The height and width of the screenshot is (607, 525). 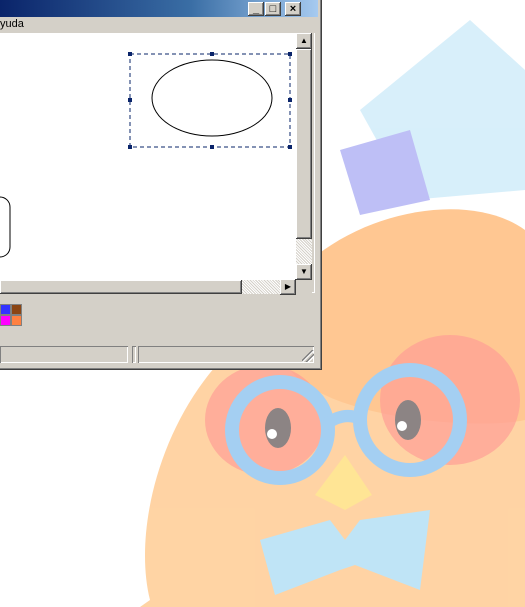 What do you see at coordinates (278, 428) in the screenshot?
I see `mascot-eye-left` at bounding box center [278, 428].